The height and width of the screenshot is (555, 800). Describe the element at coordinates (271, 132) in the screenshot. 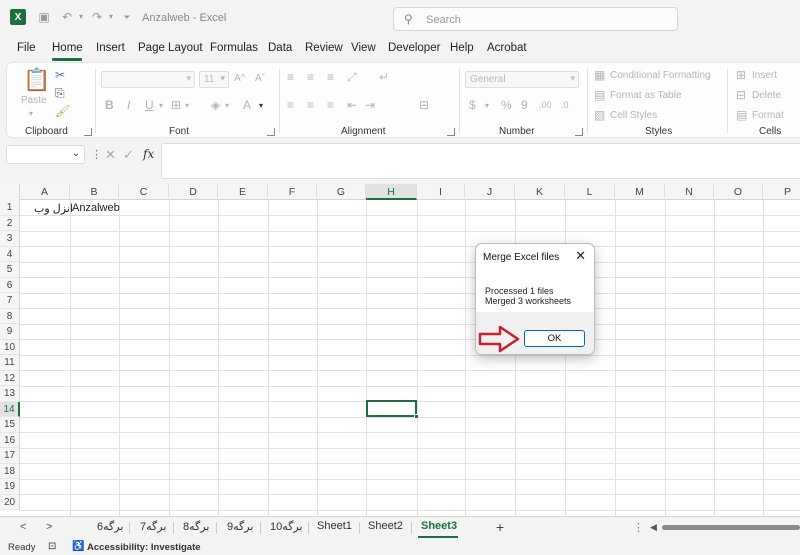

I see `font-launcher-icon` at that location.